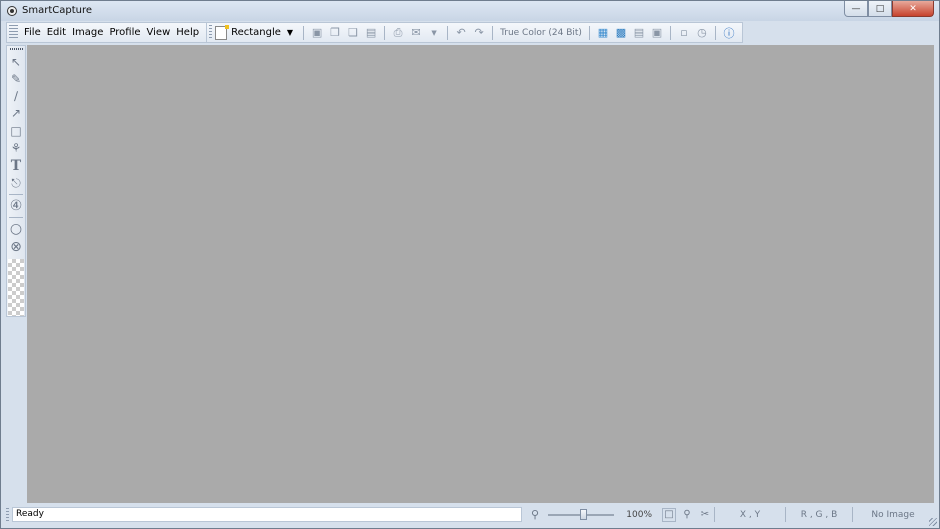  What do you see at coordinates (913, 9) in the screenshot?
I see `close-button: ✕` at bounding box center [913, 9].